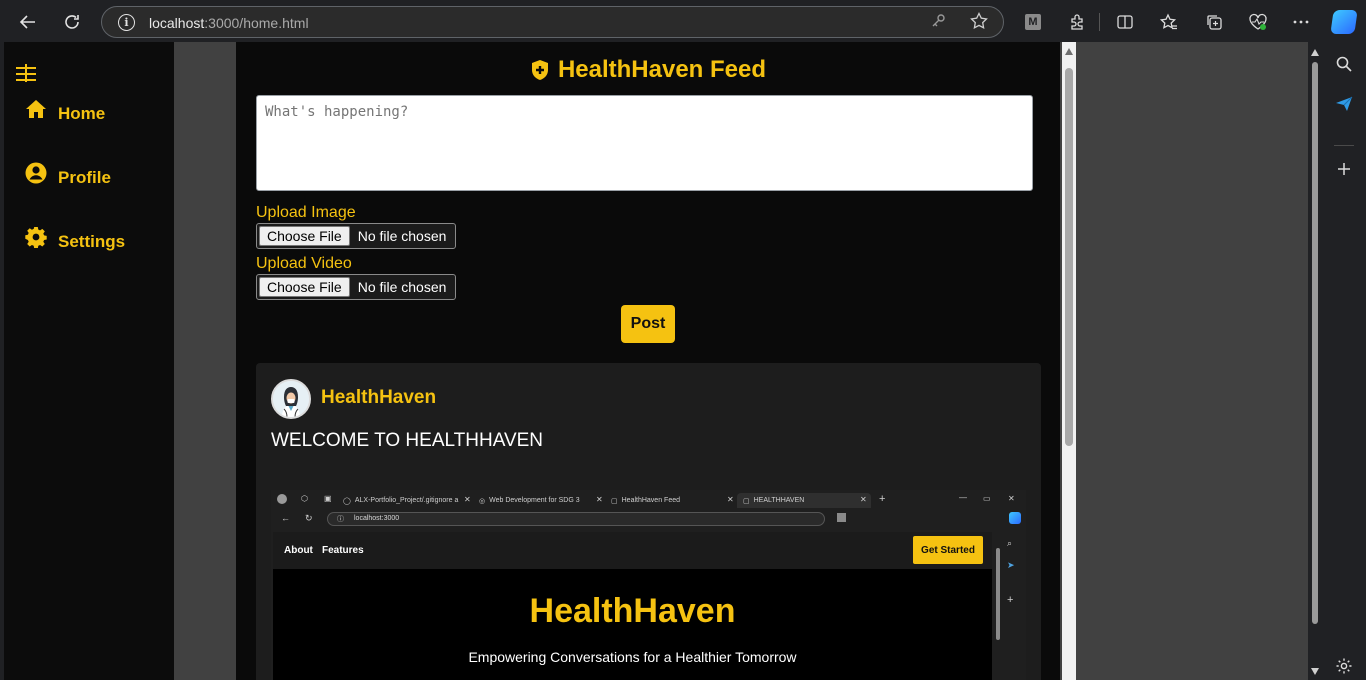 This screenshot has height=680, width=1366. I want to click on menu-toggle-icon, so click(27, 74).